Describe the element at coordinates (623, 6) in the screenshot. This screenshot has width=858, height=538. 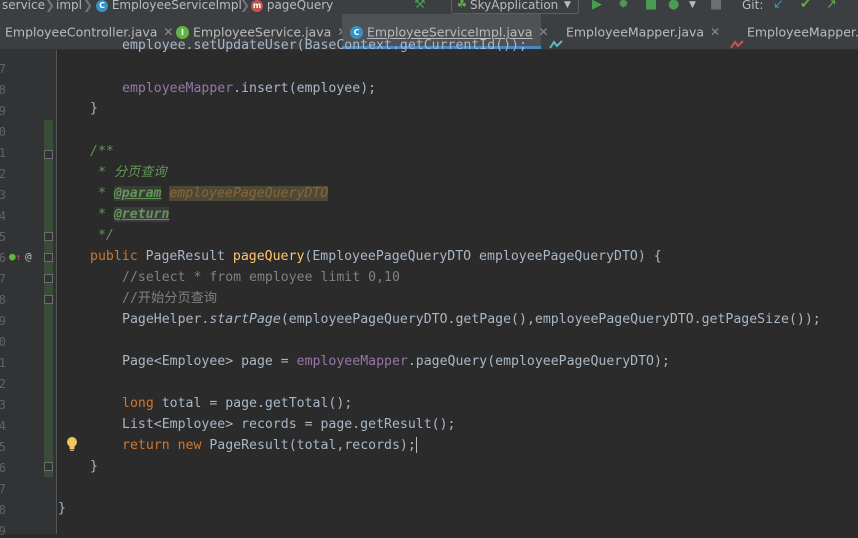
I see `debug-icon: ✹` at that location.